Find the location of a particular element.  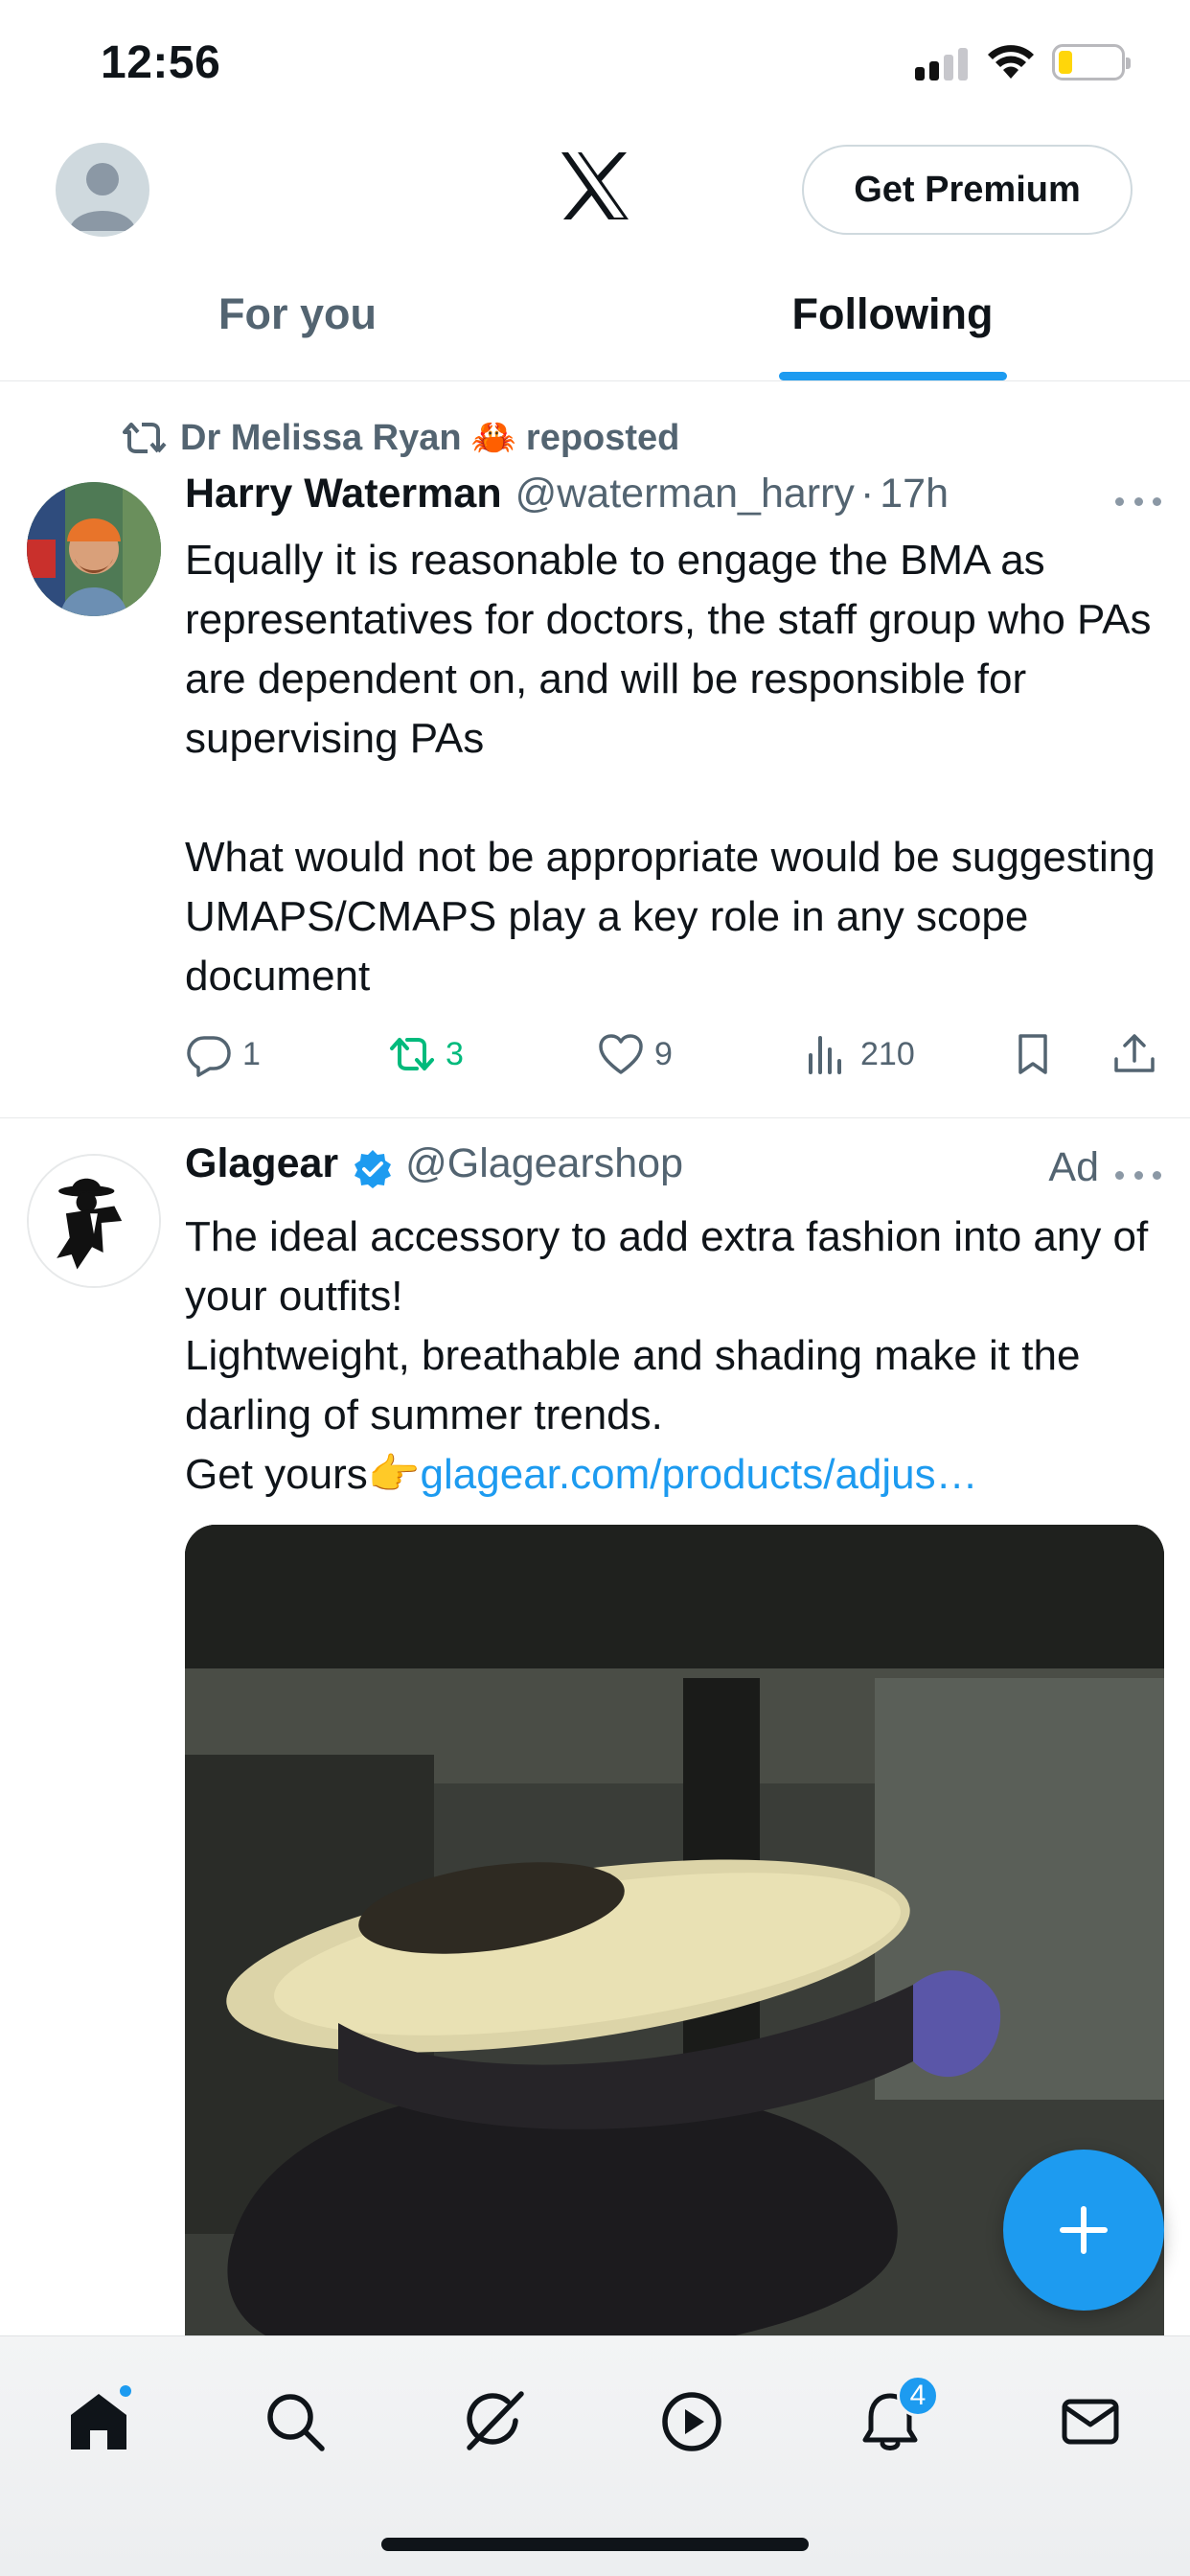

analytics-icon is located at coordinates (825, 1055).